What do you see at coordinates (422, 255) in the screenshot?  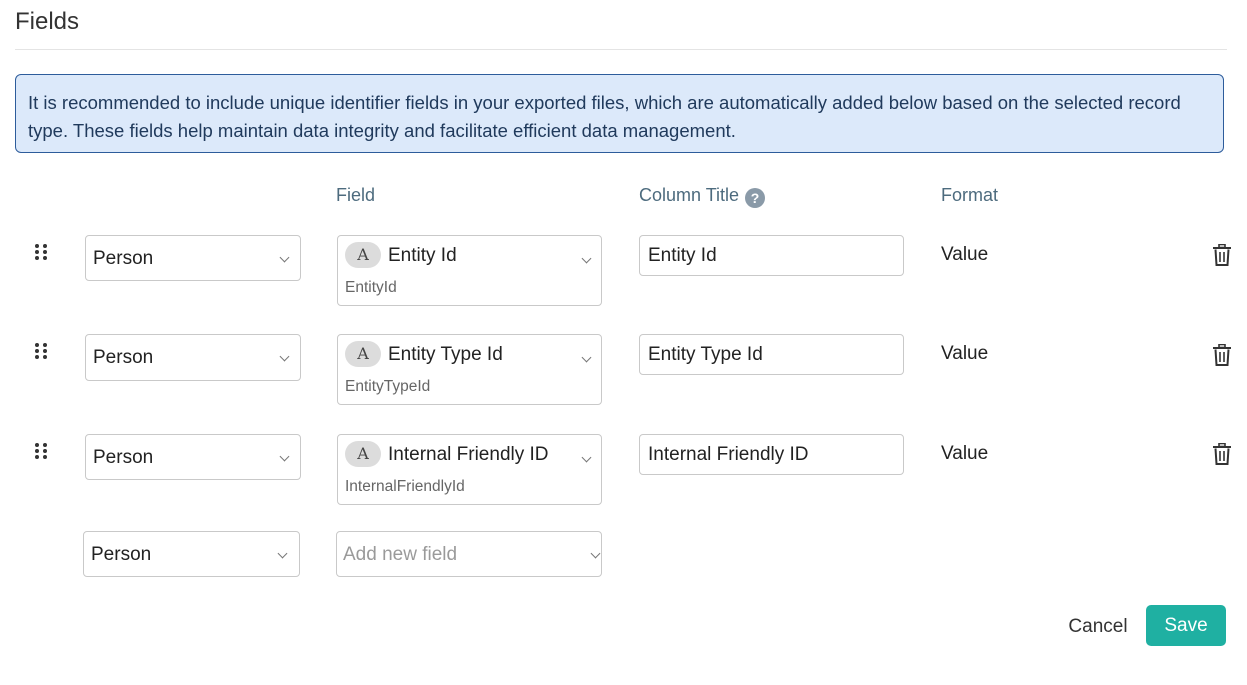 I see `field-label: Entity Id` at bounding box center [422, 255].